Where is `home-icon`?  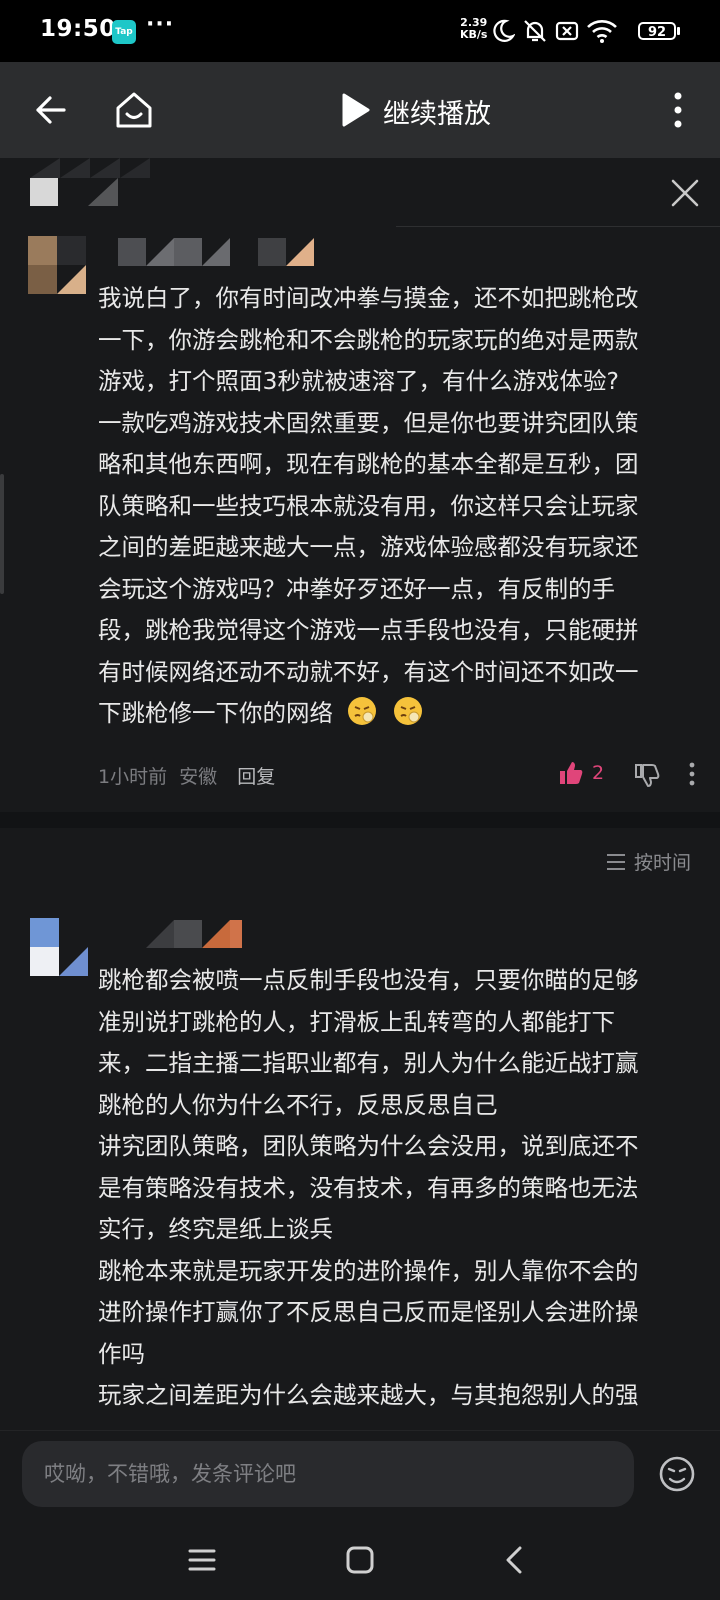
home-icon is located at coordinates (134, 110).